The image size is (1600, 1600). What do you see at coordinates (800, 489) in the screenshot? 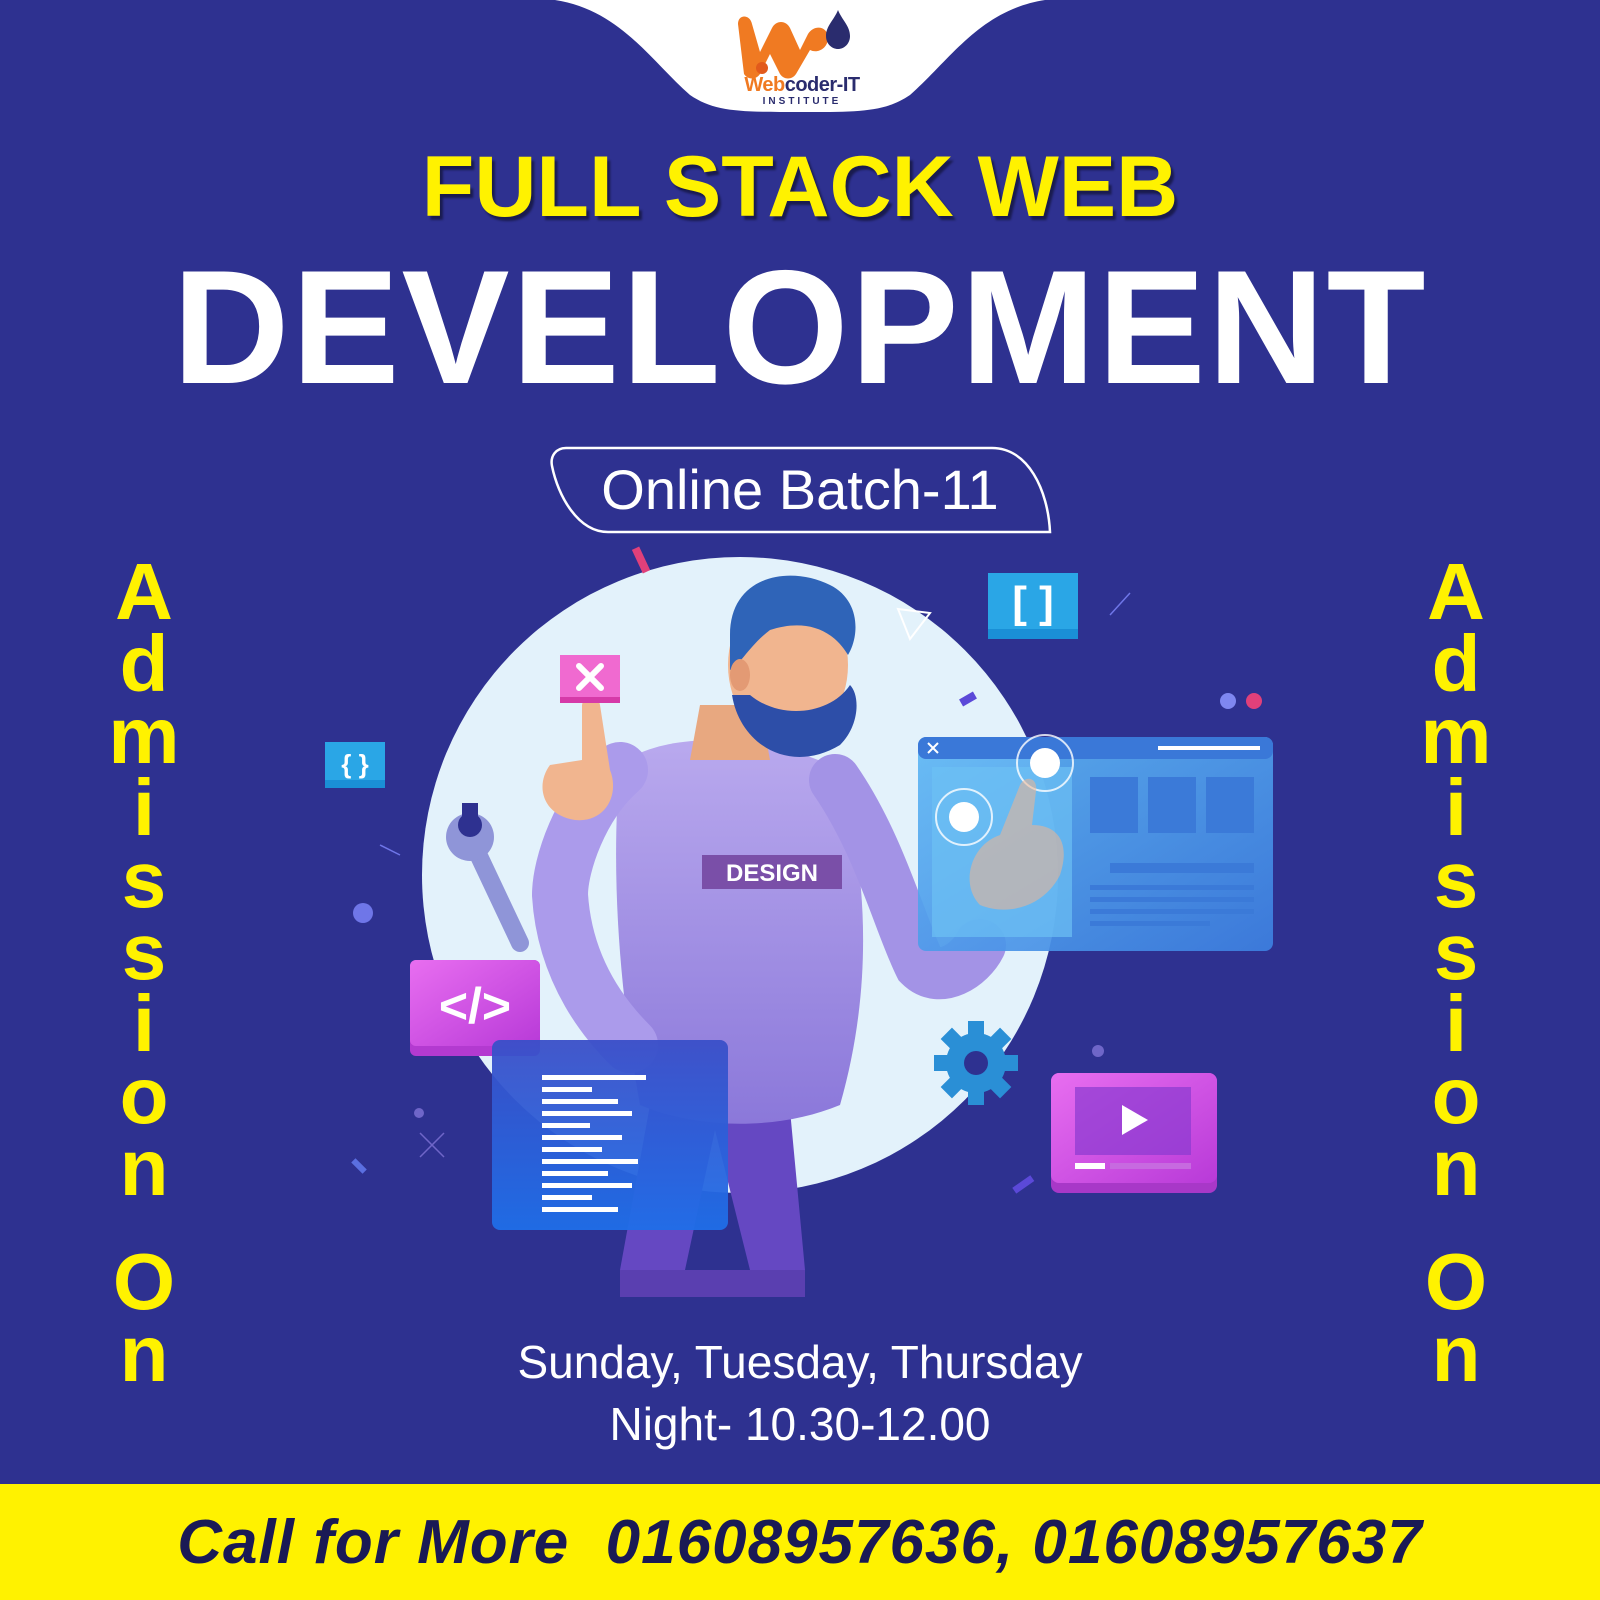
I see `batch-label: Online Batch-11` at bounding box center [800, 489].